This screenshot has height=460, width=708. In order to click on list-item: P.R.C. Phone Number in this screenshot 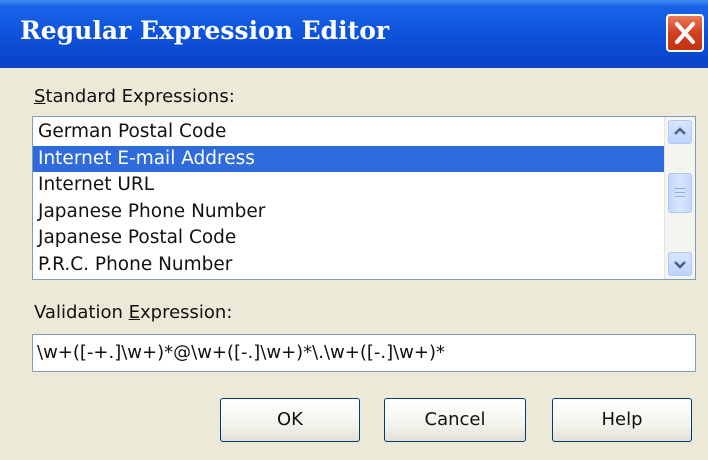, I will do `click(349, 265)`.